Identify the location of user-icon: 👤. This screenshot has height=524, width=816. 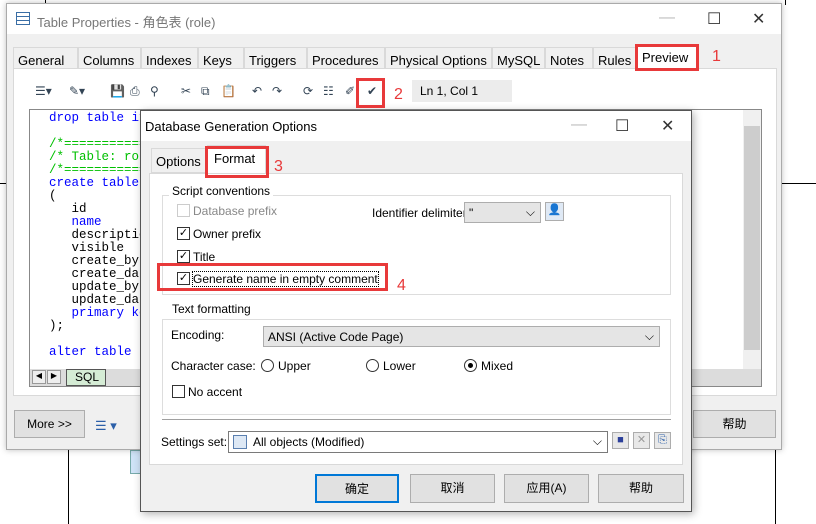
(554, 211).